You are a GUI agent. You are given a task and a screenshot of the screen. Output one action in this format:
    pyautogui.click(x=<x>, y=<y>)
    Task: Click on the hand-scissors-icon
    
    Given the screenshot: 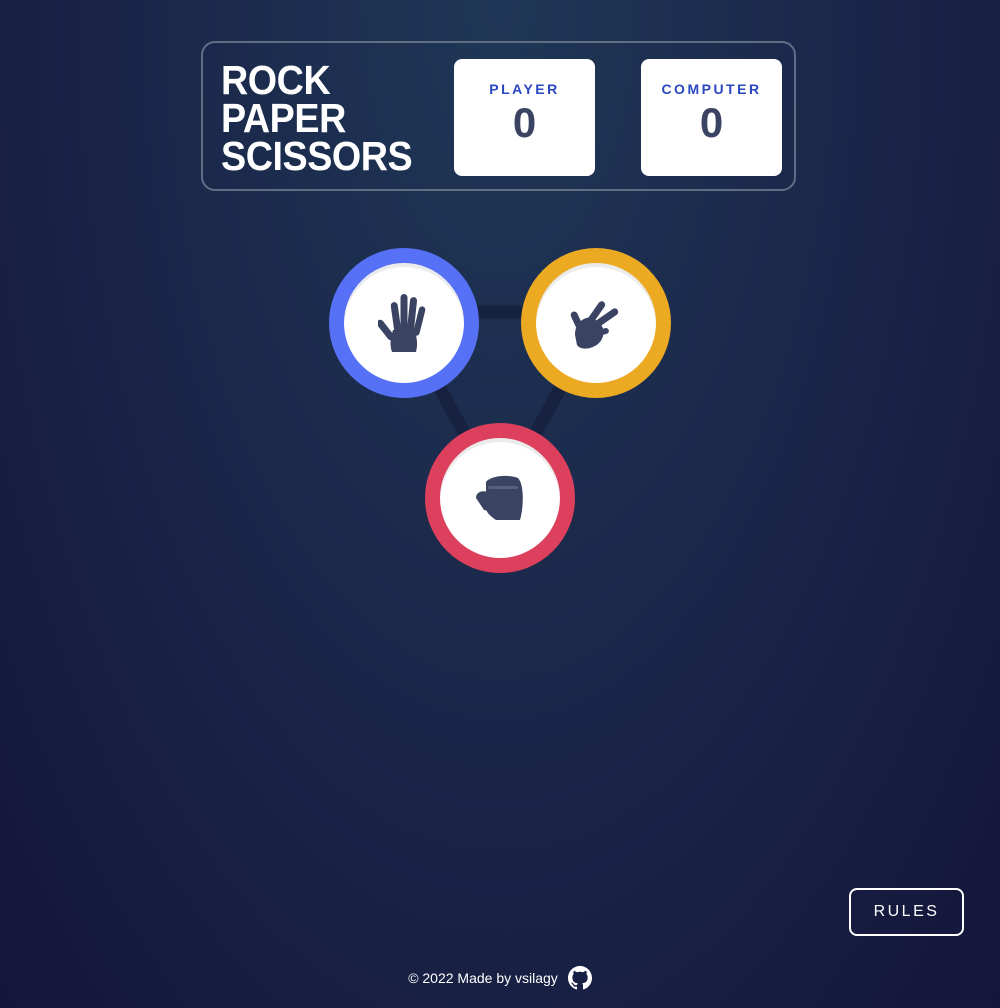 What is the action you would take?
    pyautogui.click(x=594, y=325)
    